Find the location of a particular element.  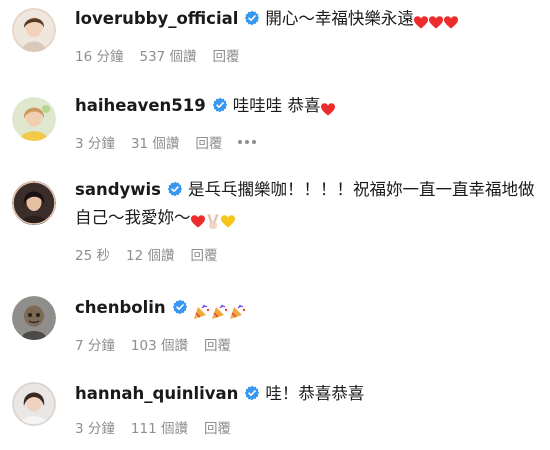

comment-username: chenbolin is located at coordinates (120, 307).